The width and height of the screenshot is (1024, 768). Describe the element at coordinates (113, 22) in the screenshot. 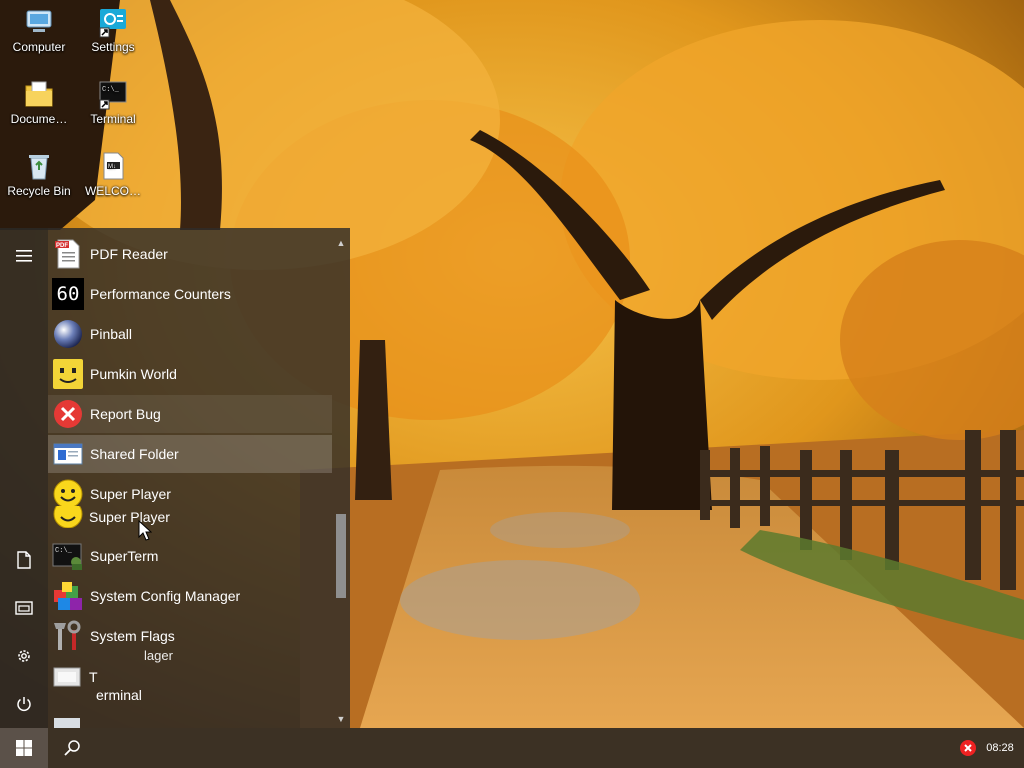

I see `settings-shortcut-icon` at that location.